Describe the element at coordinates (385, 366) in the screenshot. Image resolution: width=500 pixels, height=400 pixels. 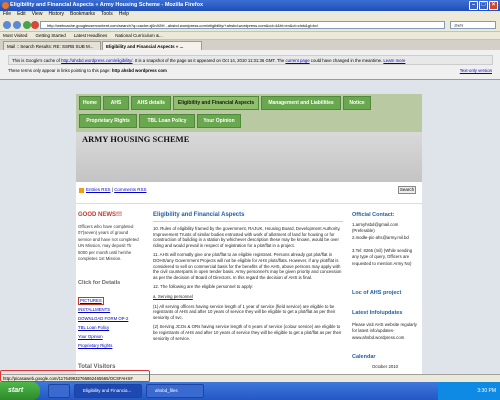
I see `calendar-month: October 2010` at that location.